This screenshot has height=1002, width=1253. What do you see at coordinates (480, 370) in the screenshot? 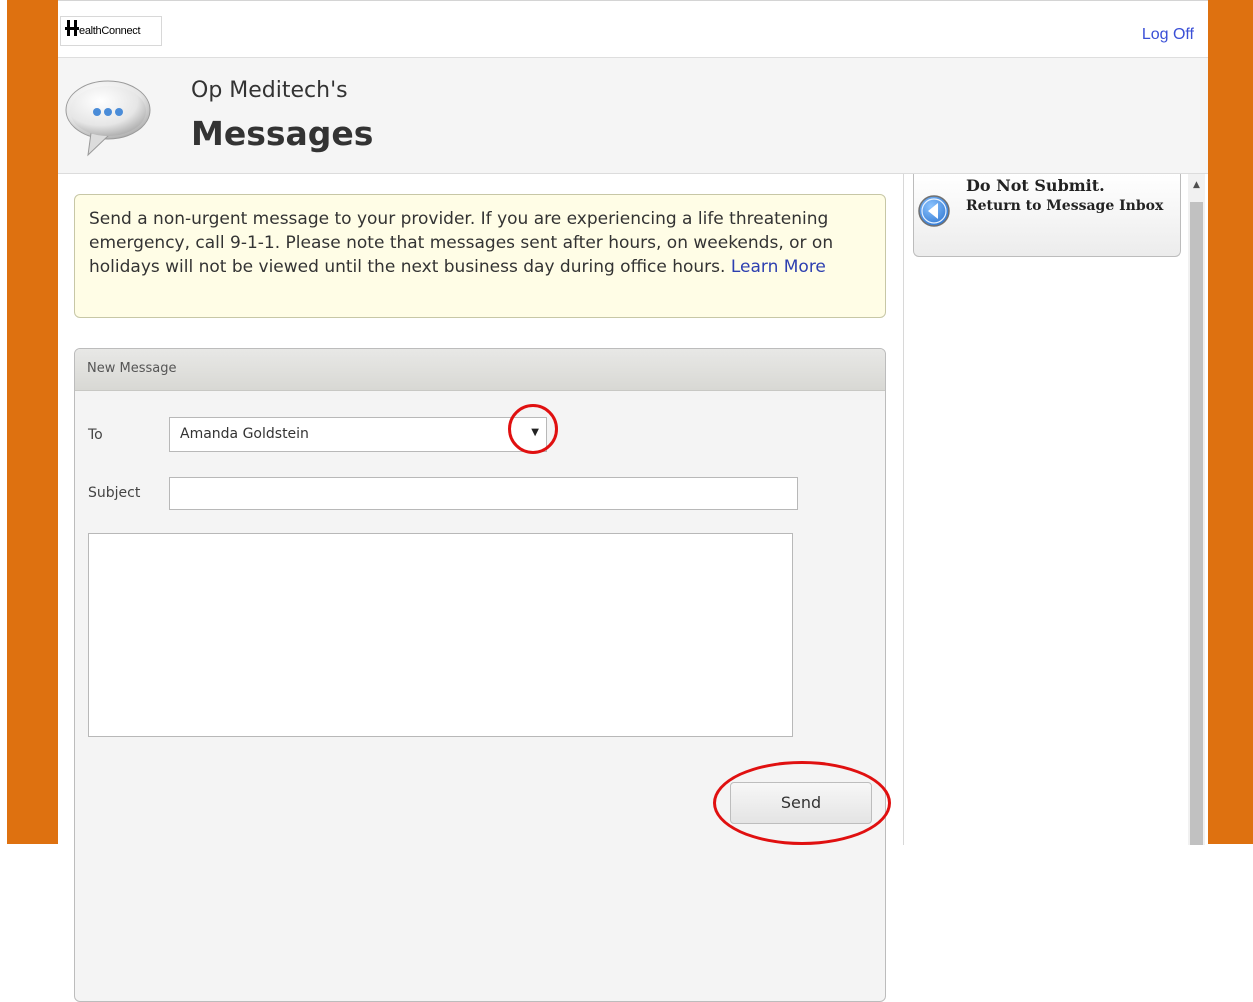
I see `panel-title: New Message` at bounding box center [480, 370].